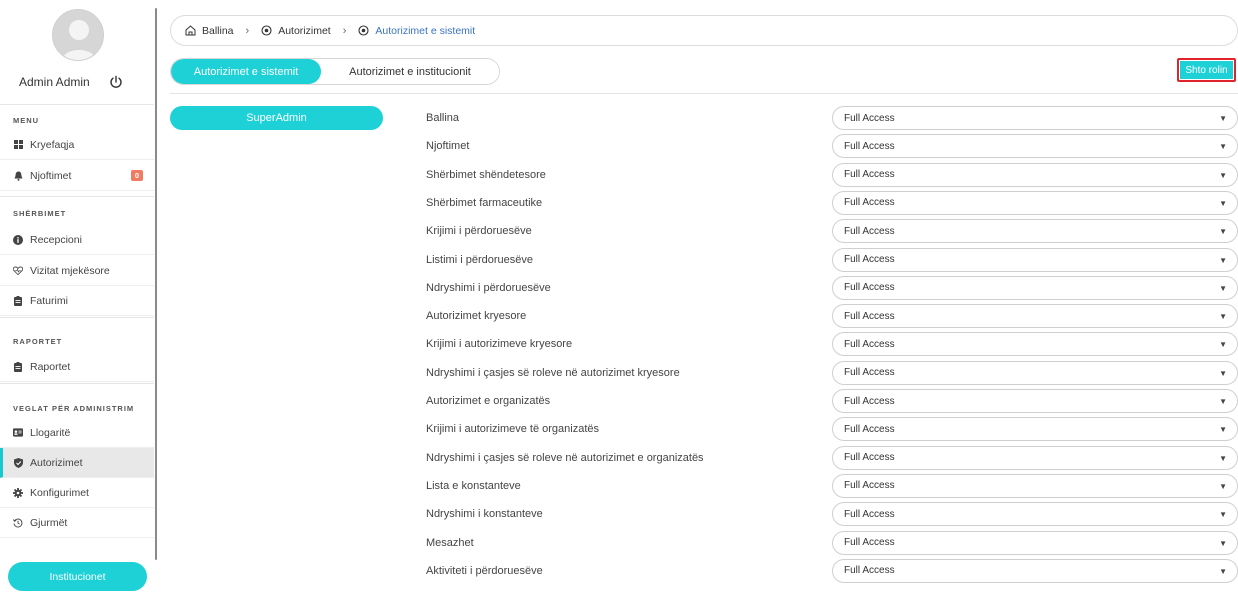 The image size is (1238, 593). What do you see at coordinates (156, 284) in the screenshot?
I see `sidebar-scrollbar` at bounding box center [156, 284].